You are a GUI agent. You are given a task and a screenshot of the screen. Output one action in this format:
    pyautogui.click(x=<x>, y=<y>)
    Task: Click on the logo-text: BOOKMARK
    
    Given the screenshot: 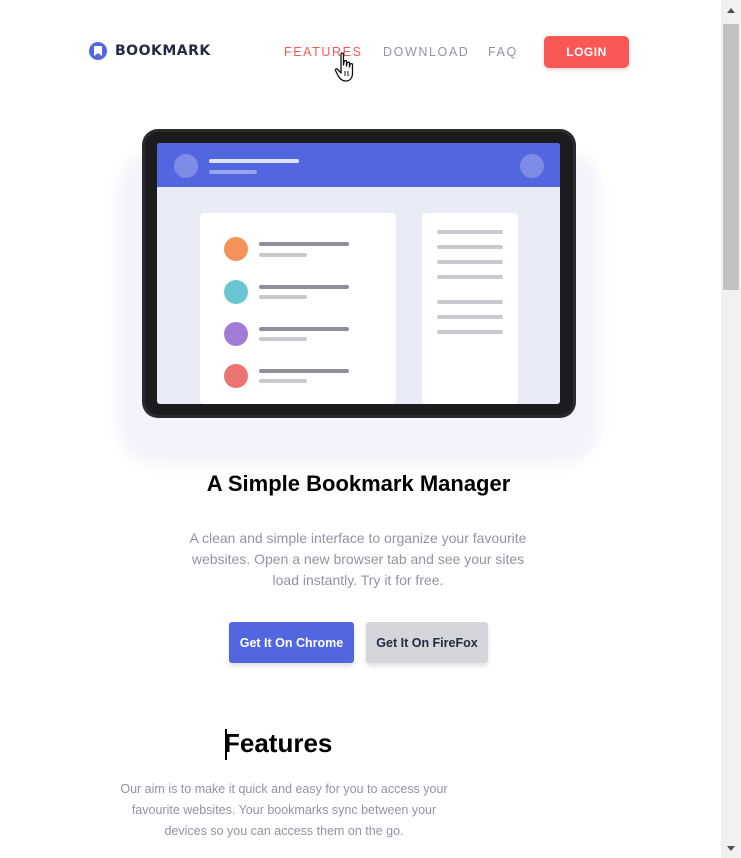 What is the action you would take?
    pyautogui.click(x=163, y=51)
    